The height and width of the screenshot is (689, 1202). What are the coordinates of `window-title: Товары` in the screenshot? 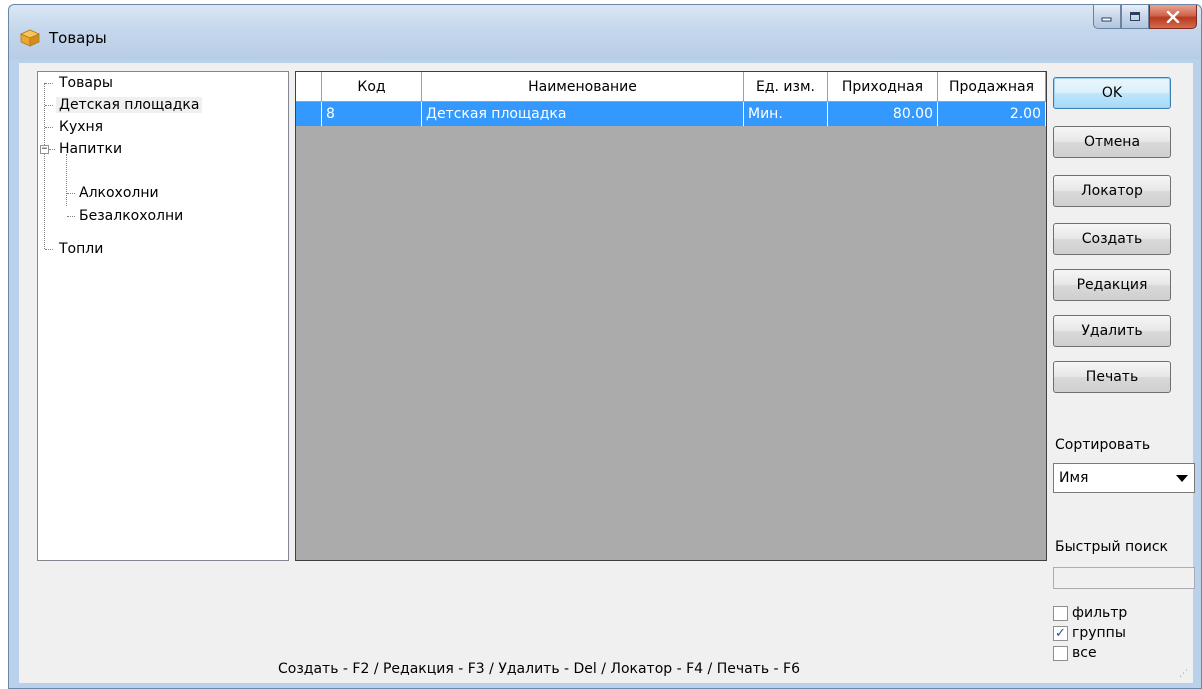 It's located at (78, 38).